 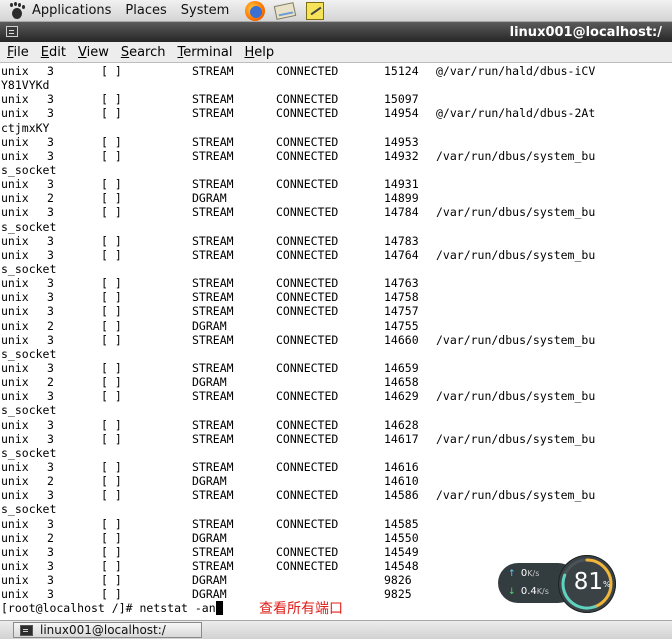 I want to click on places-menu: Places, so click(x=145, y=10).